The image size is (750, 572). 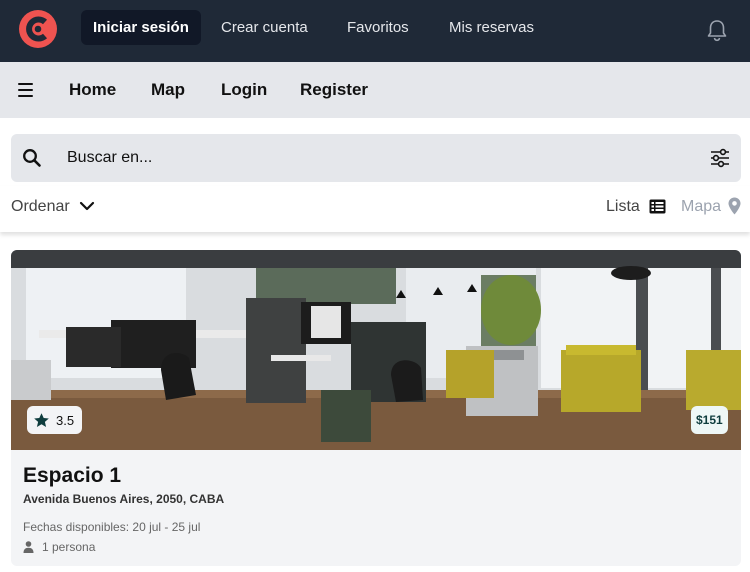 I want to click on list-icon, so click(x=657, y=206).